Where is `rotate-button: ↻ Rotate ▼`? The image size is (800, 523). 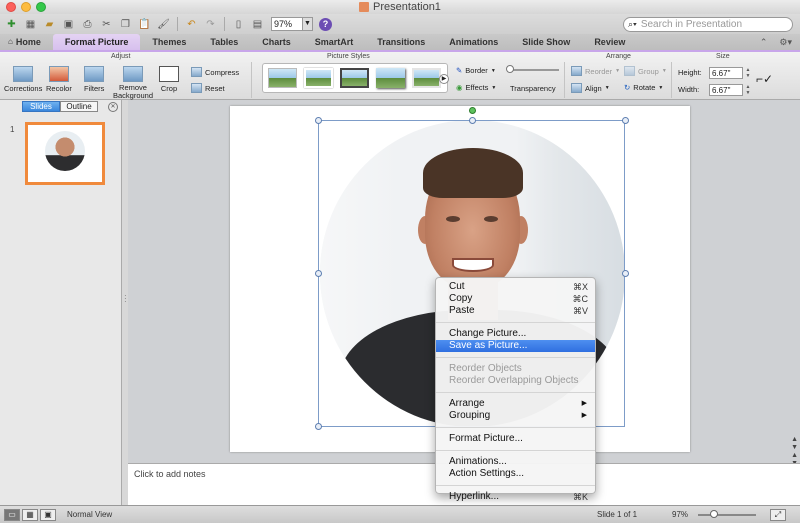
rotate-button: ↻ Rotate ▼ is located at coordinates (643, 87).